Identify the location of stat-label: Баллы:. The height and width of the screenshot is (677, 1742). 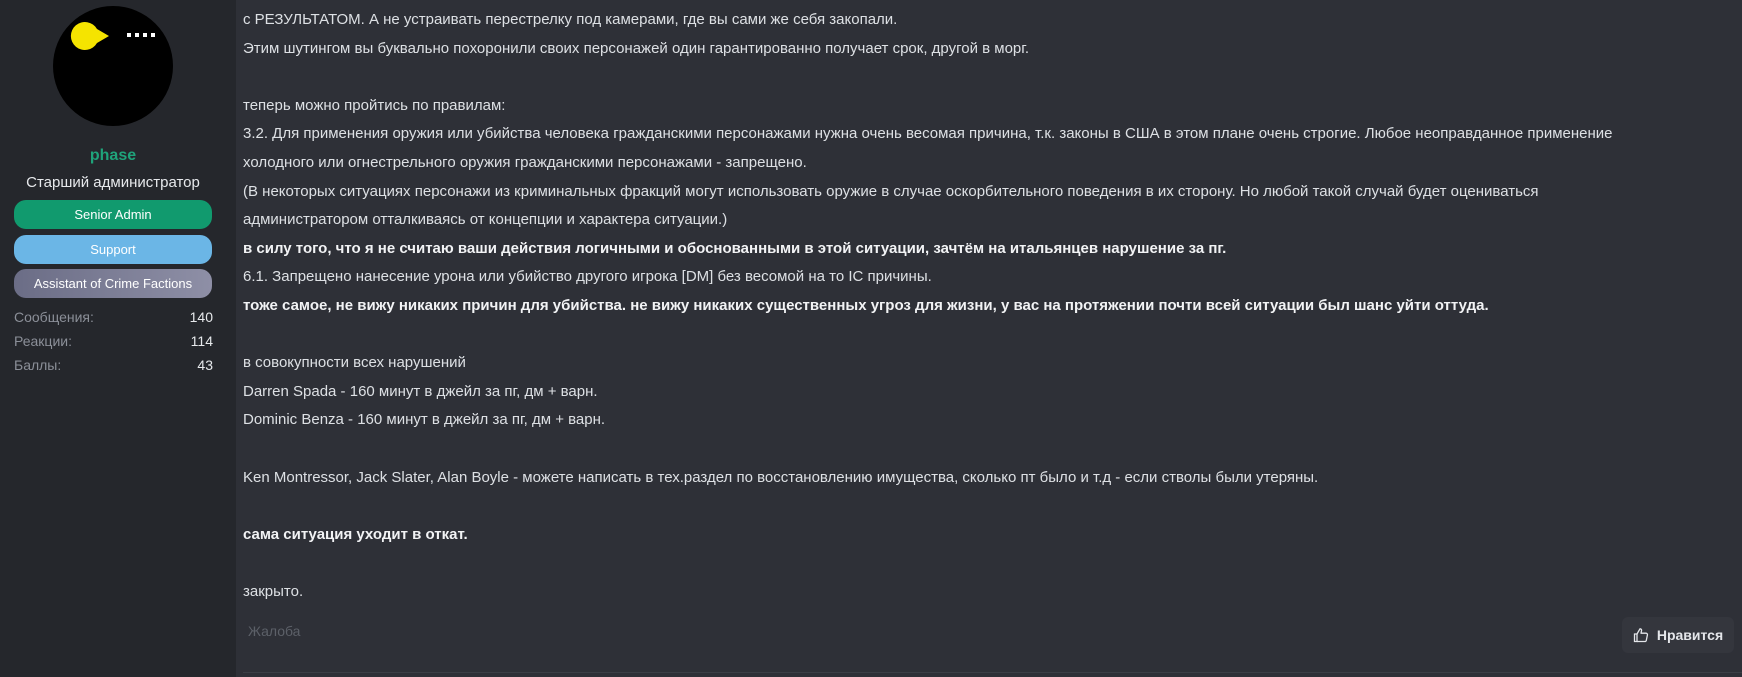
(38, 365).